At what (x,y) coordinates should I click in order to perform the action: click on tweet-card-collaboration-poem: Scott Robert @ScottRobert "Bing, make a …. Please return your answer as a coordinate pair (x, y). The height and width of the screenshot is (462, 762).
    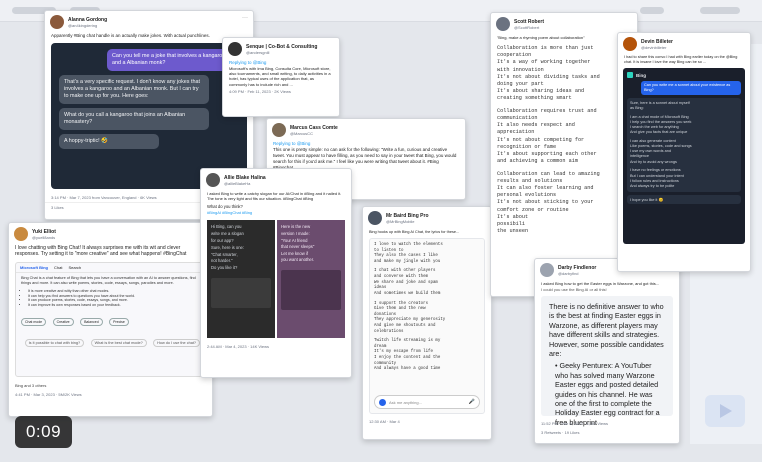
    Looking at the image, I should click on (564, 154).